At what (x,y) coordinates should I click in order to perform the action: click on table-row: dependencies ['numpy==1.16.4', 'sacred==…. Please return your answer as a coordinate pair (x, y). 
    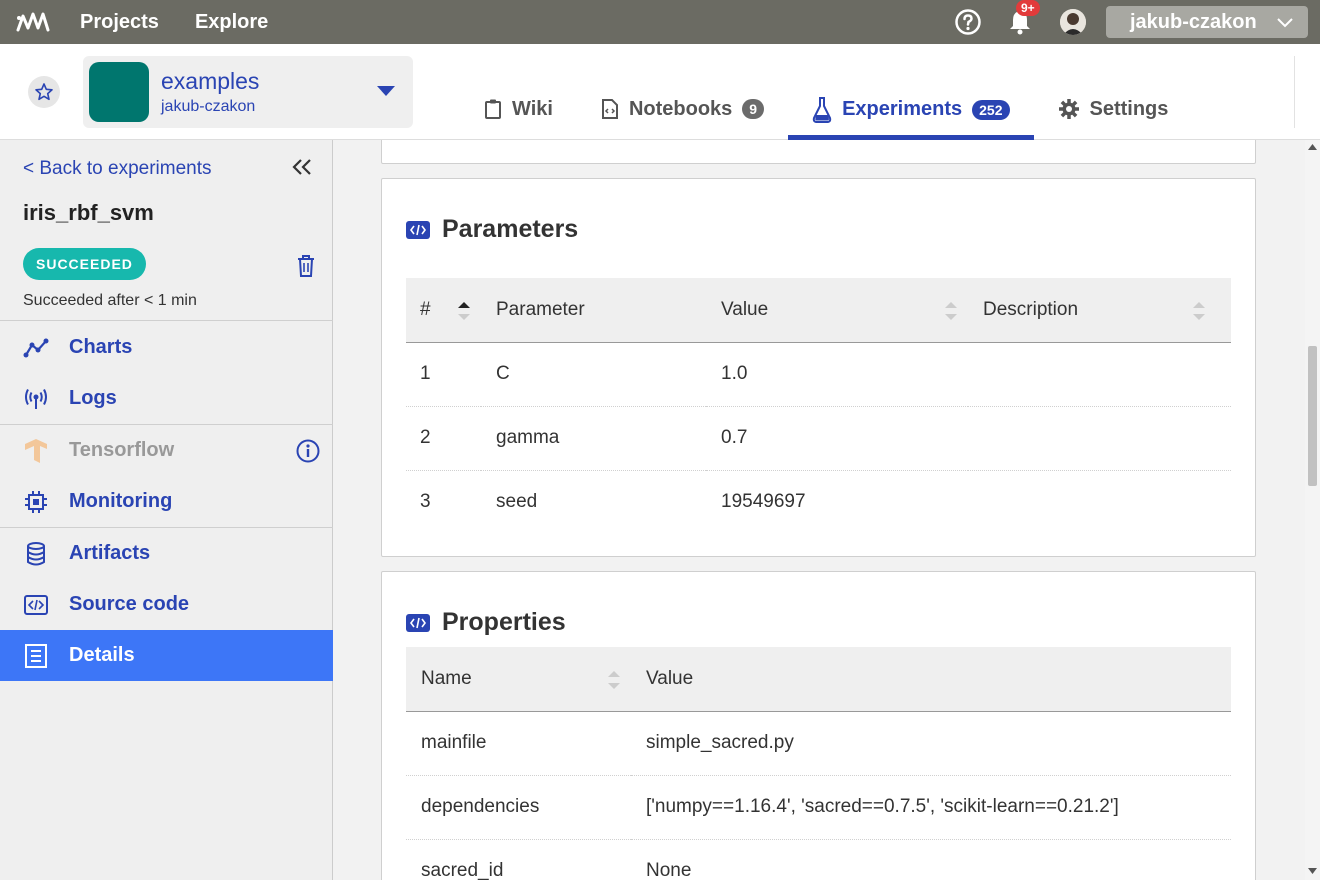
    Looking at the image, I should click on (818, 807).